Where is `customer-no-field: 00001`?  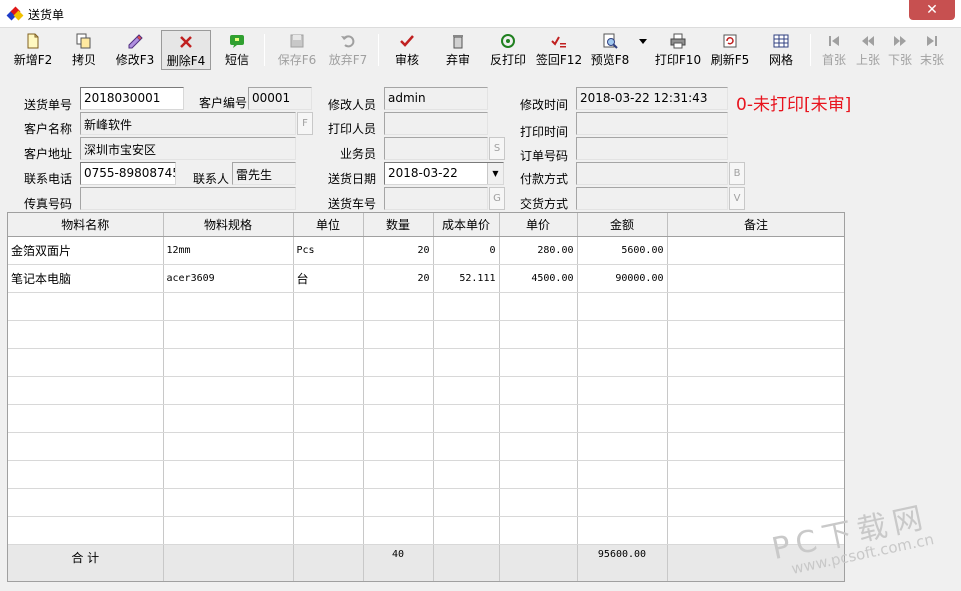 customer-no-field: 00001 is located at coordinates (280, 98).